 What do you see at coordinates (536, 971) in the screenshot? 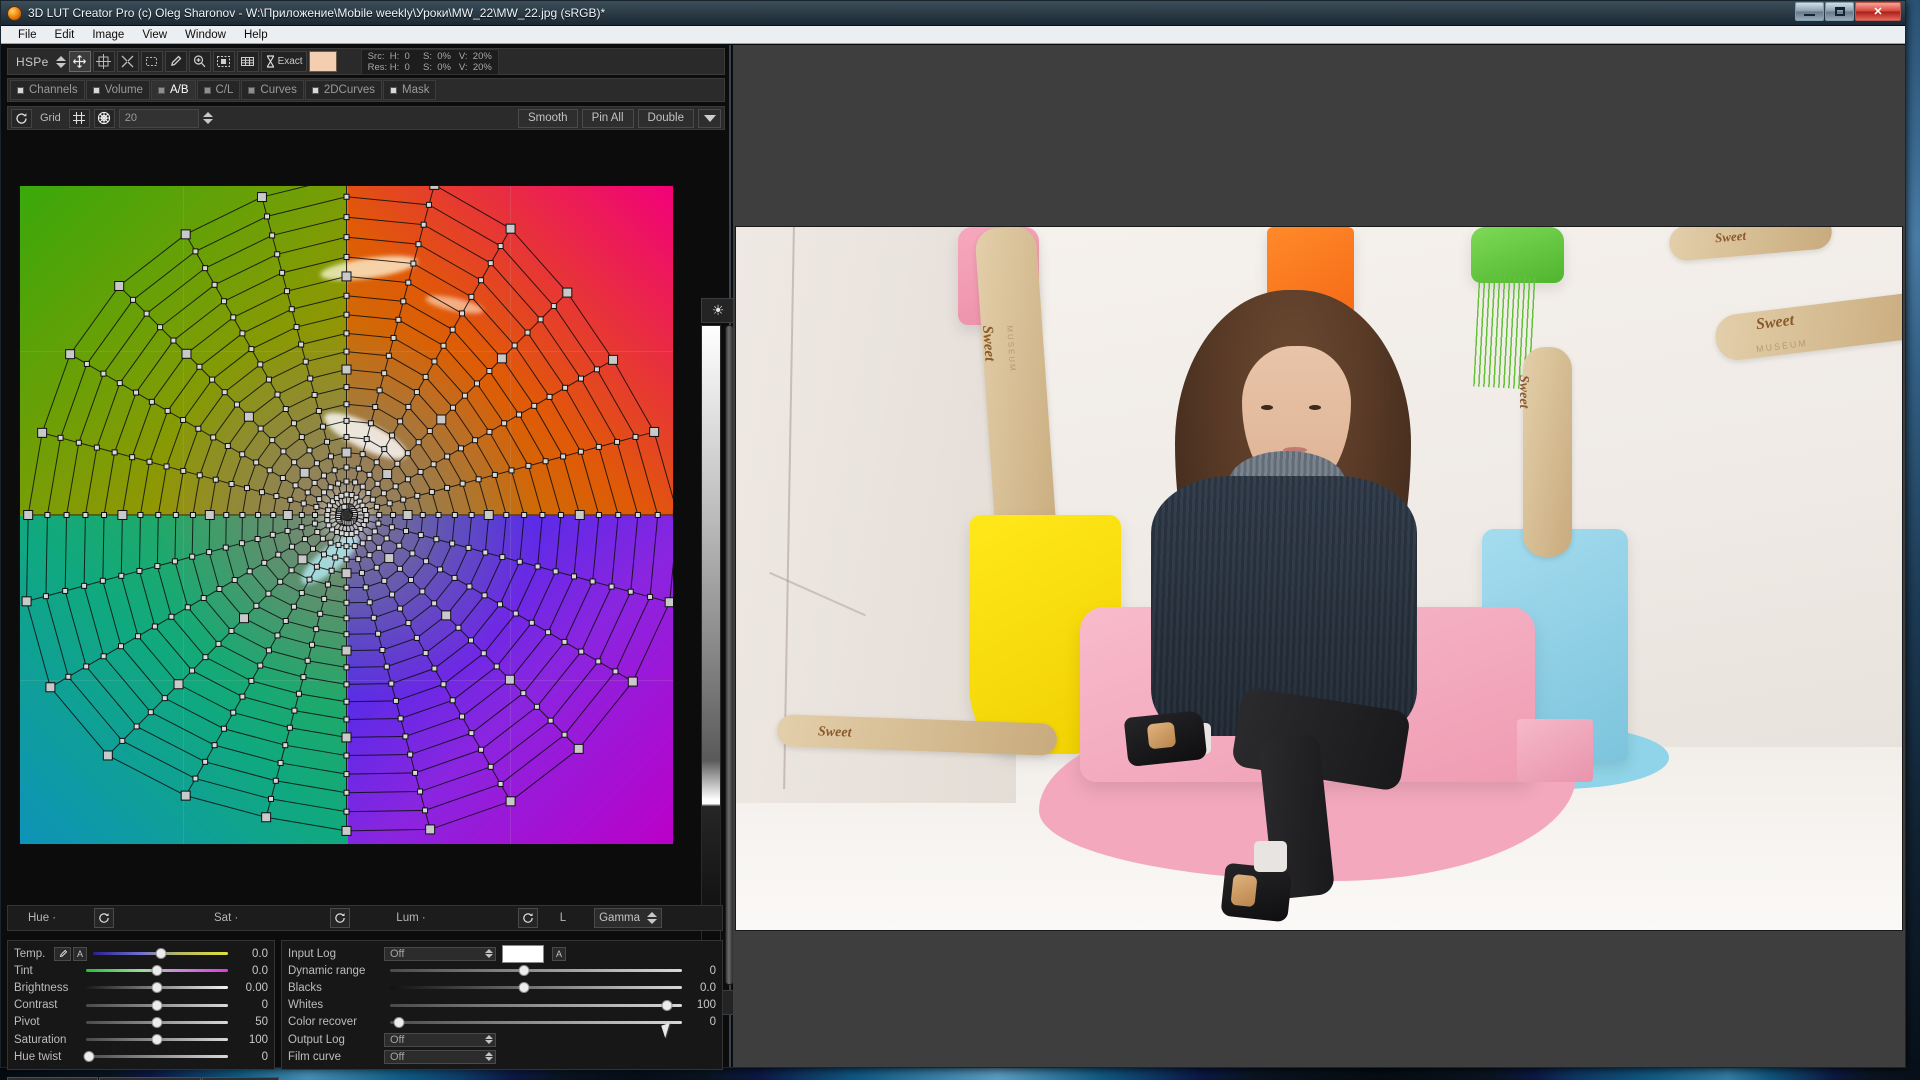
I see `dynamic-range-slider` at bounding box center [536, 971].